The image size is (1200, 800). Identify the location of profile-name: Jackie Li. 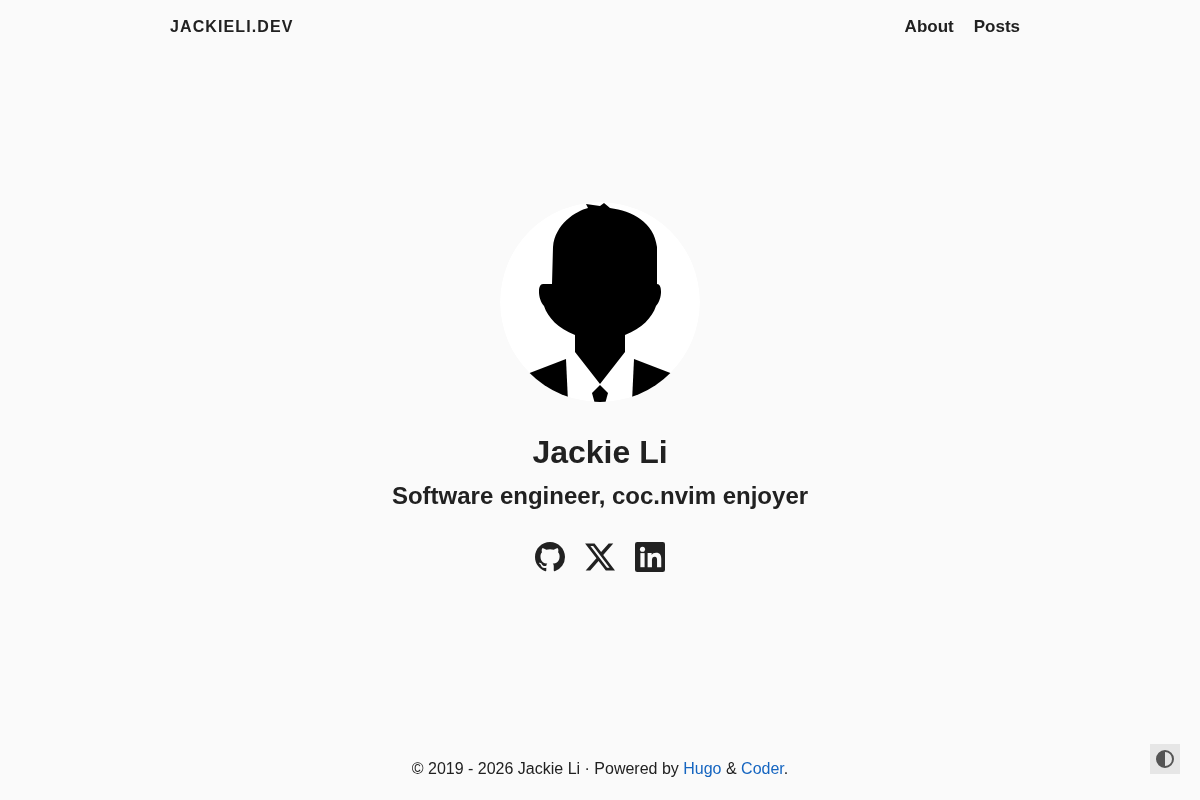
(600, 452).